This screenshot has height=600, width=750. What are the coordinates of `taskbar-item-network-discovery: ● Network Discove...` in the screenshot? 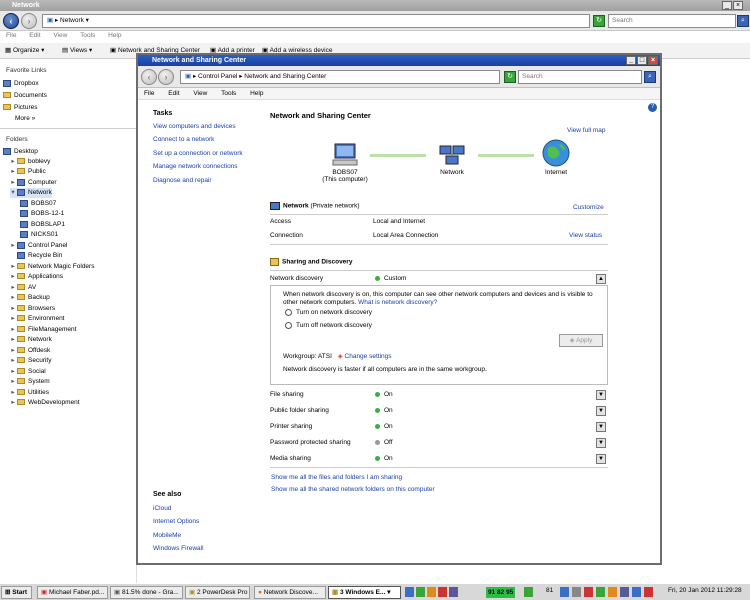 It's located at (290, 592).